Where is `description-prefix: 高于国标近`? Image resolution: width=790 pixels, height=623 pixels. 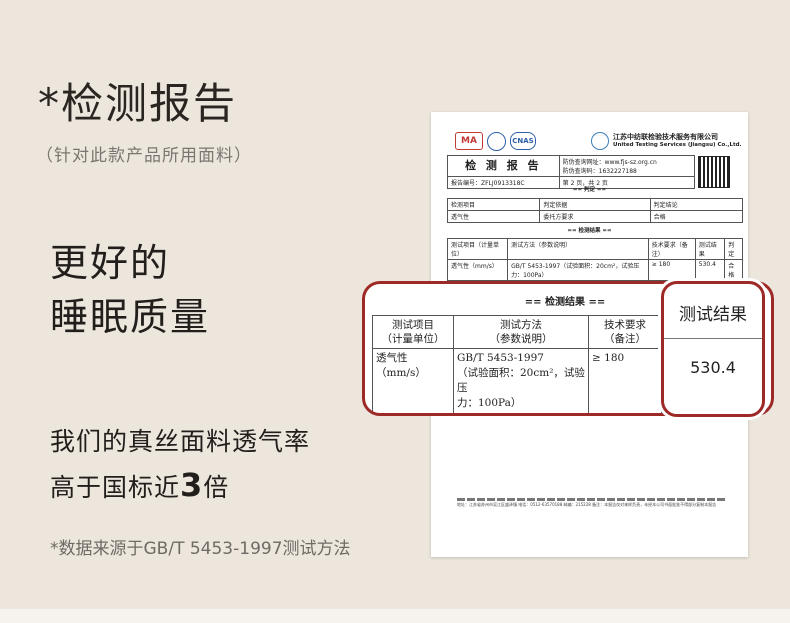 description-prefix: 高于国标近 is located at coordinates (115, 487).